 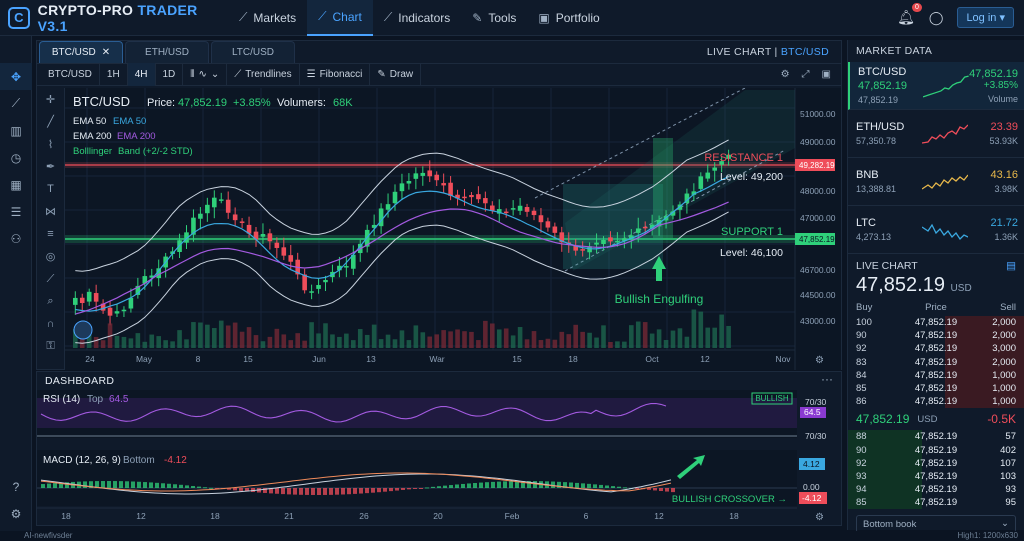 What do you see at coordinates (936, 336) in the screenshot?
I see `orderbook-row: 90 47,852.19 2,000` at bounding box center [936, 336].